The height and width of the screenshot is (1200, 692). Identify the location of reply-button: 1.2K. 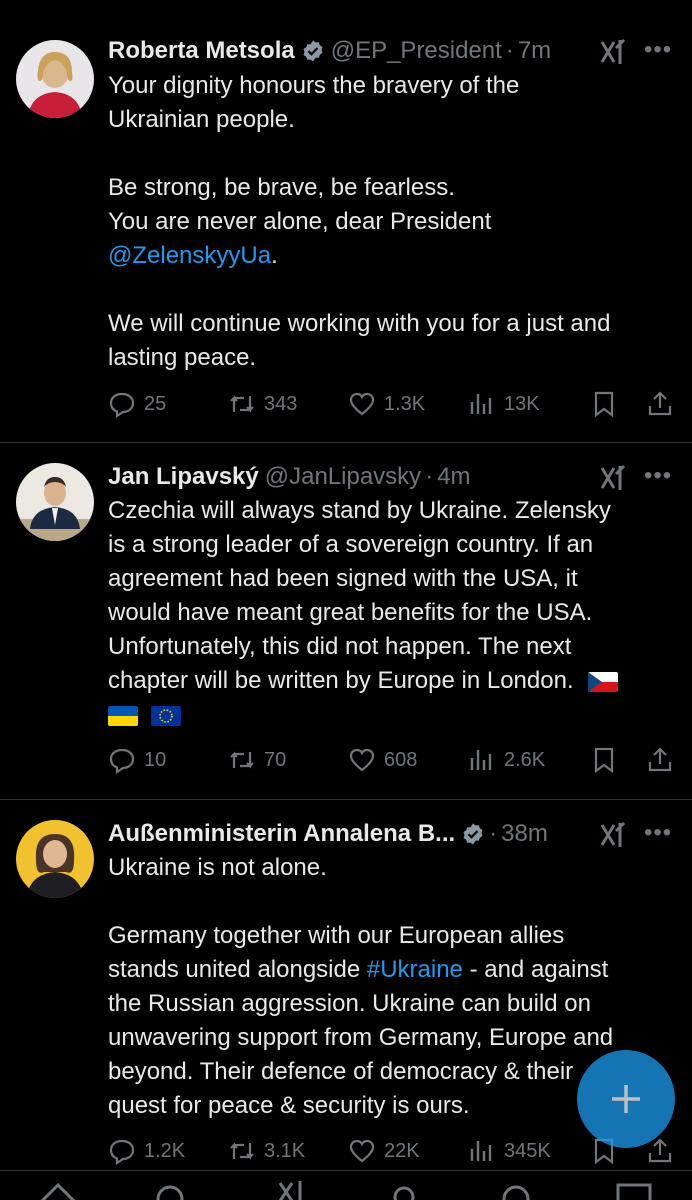
(146, 1151).